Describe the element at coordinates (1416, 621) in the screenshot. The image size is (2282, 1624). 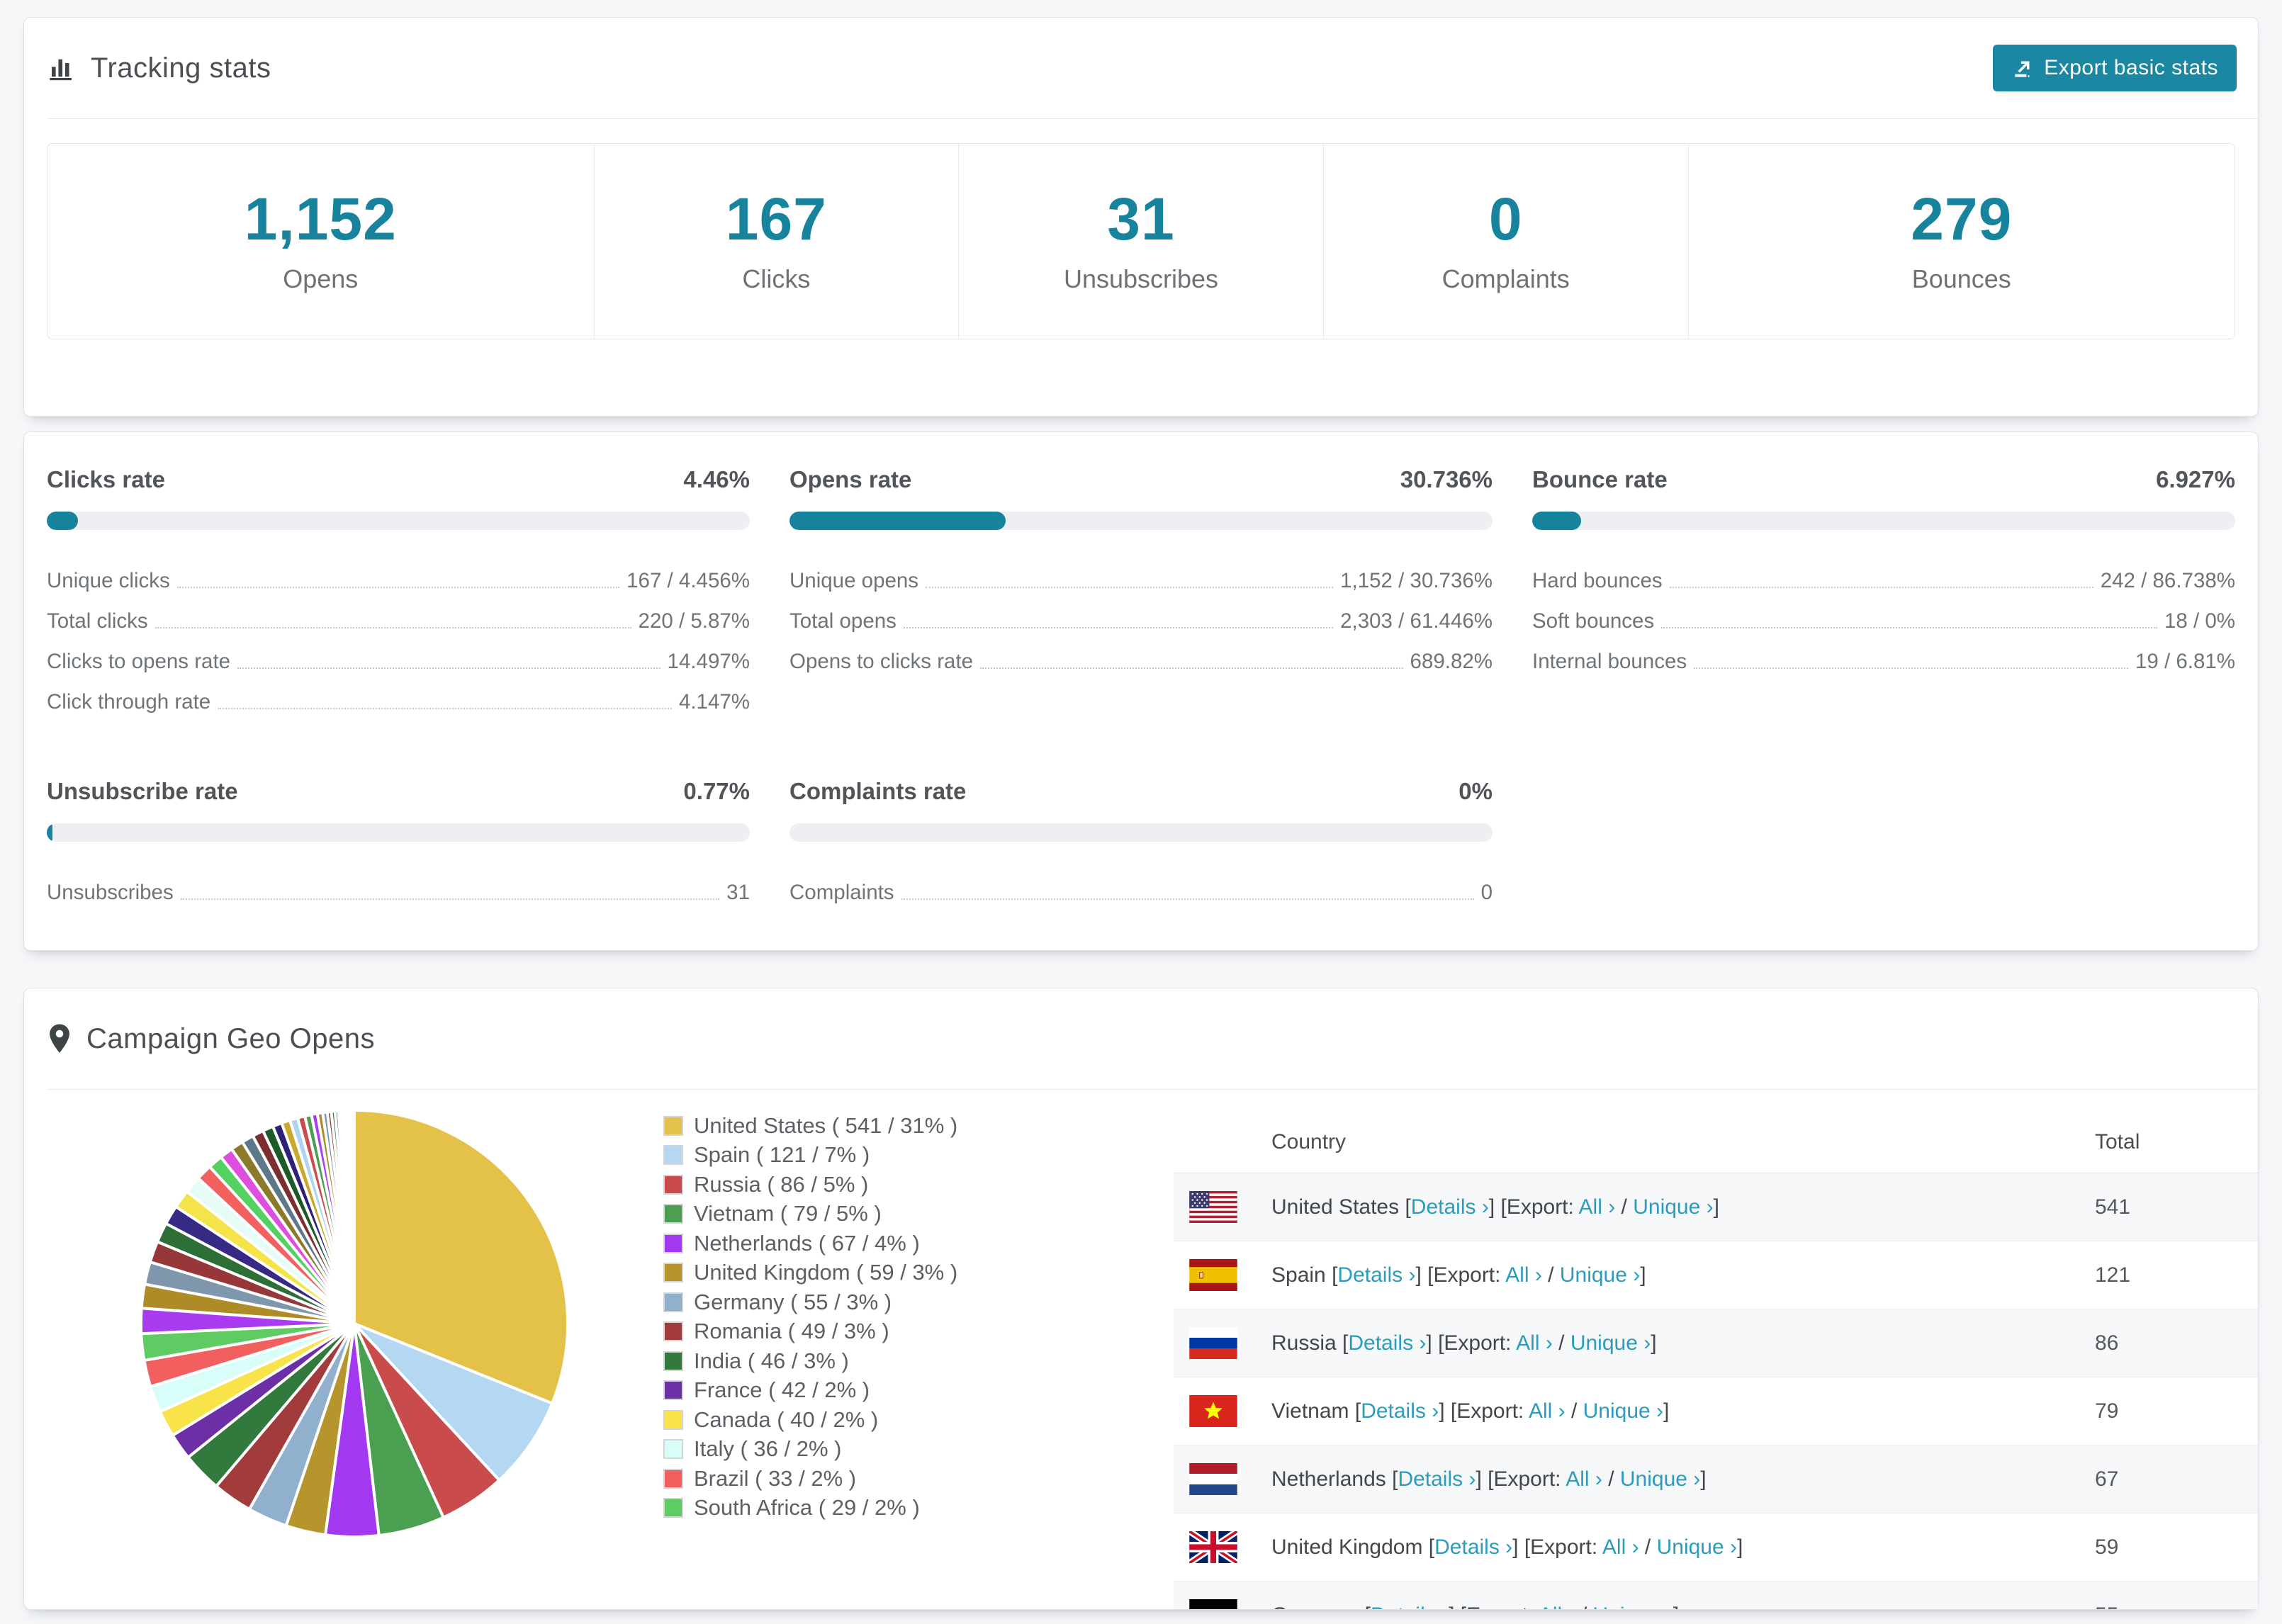
I see `rate-stat-value: 2,303 / 61.446%` at that location.